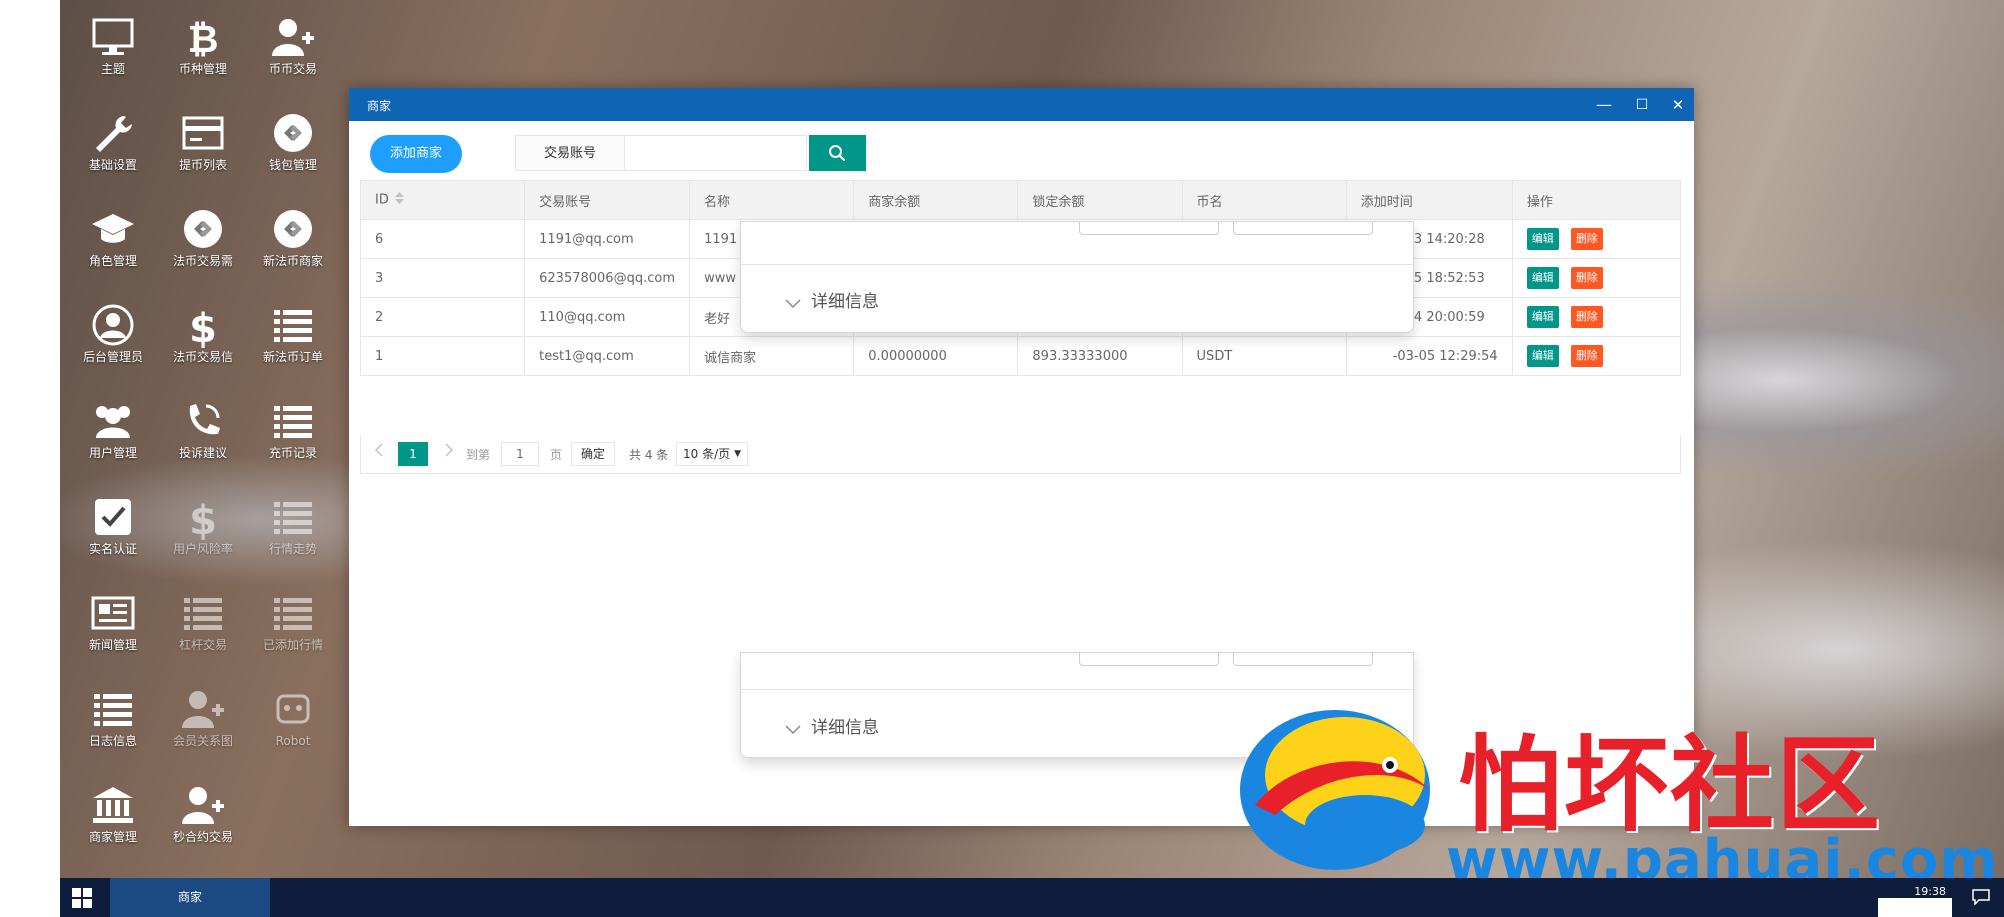 The image size is (2004, 917). Describe the element at coordinates (113, 38) in the screenshot. I see `monitor-icon` at that location.